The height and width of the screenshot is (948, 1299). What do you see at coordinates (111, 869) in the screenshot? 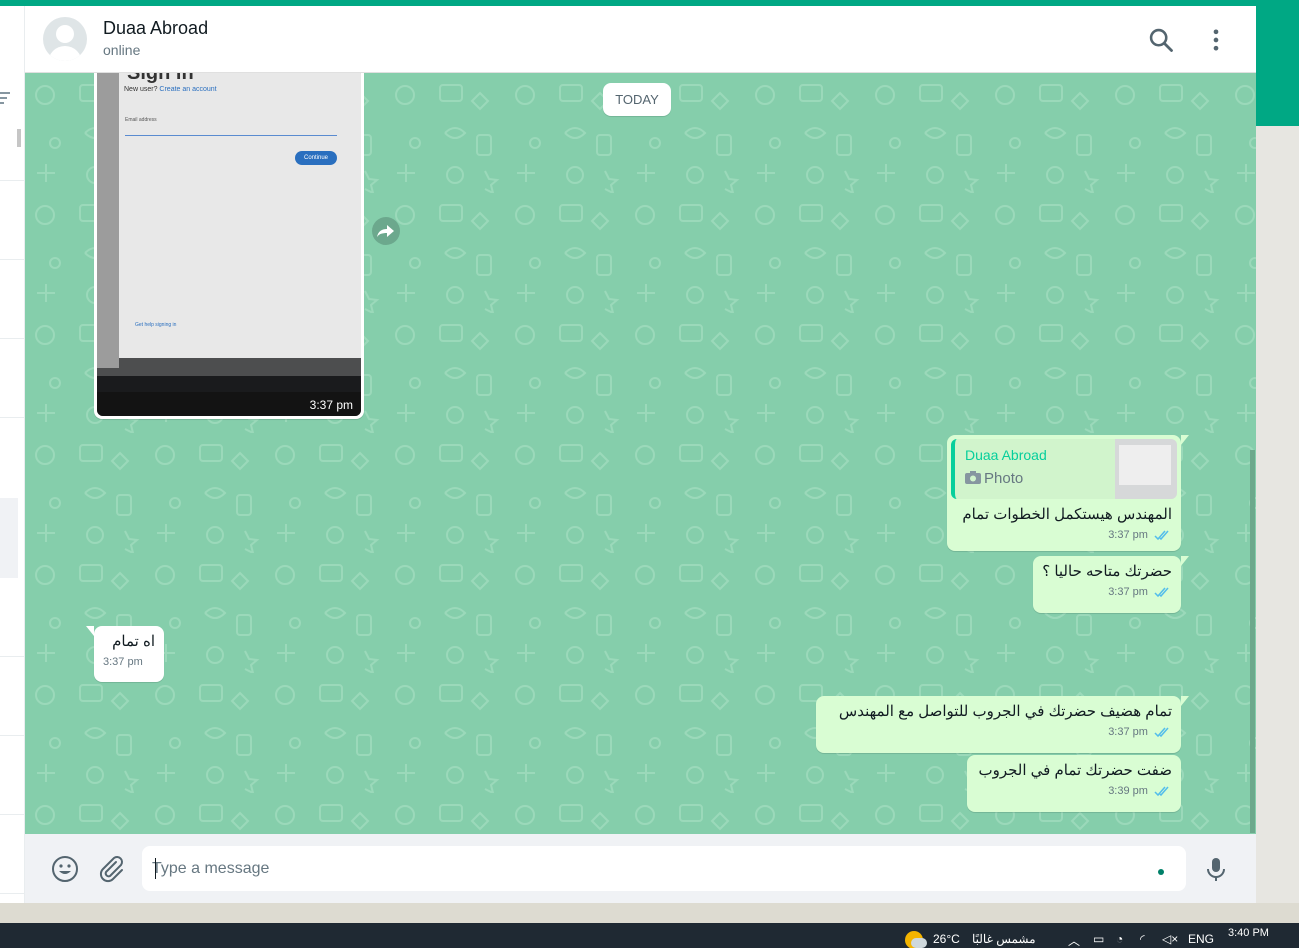
I see `attach-icon` at bounding box center [111, 869].